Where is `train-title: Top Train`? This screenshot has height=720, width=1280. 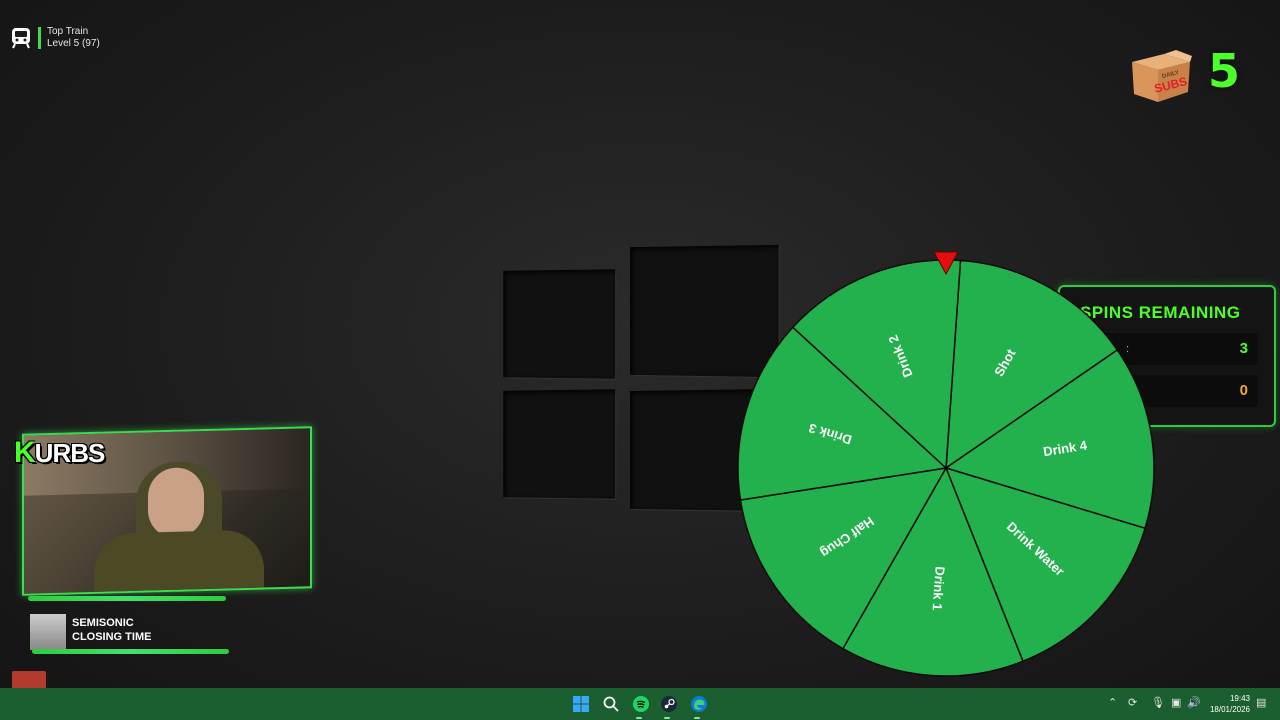 train-title: Top Train is located at coordinates (68, 31).